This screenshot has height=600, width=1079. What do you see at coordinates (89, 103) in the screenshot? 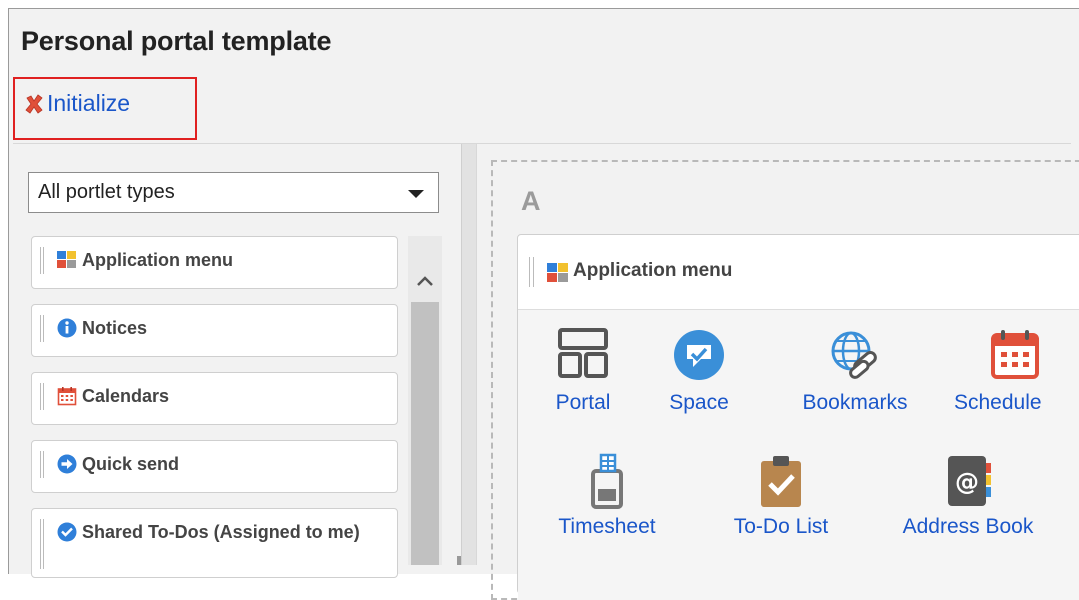
I see `initialize-label: Initialize` at bounding box center [89, 103].